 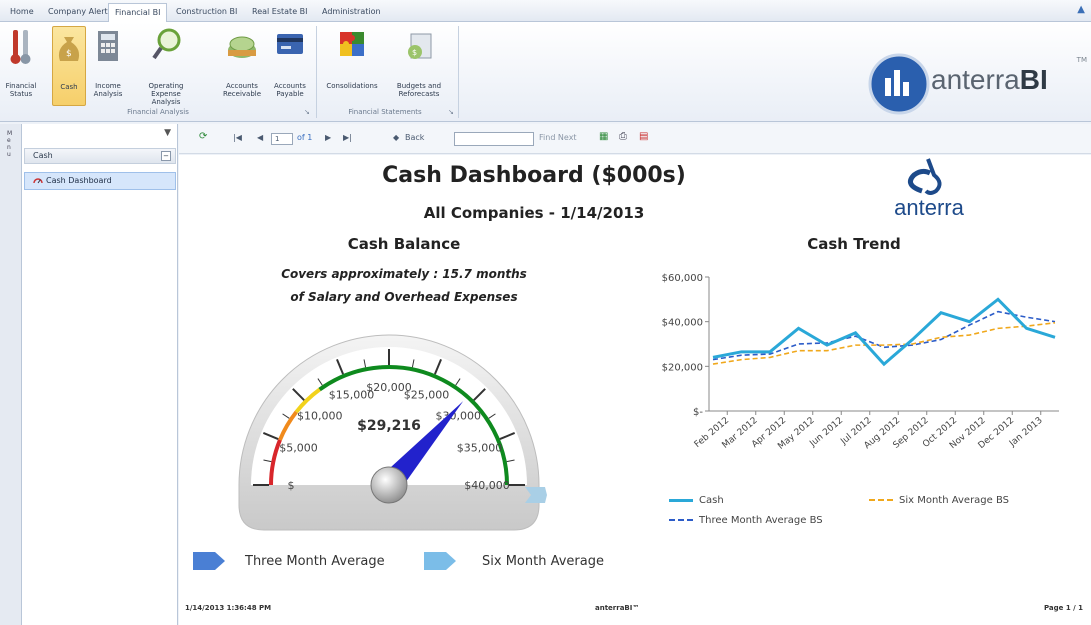 I want to click on last-page-icon: ▶|, so click(x=347, y=137).